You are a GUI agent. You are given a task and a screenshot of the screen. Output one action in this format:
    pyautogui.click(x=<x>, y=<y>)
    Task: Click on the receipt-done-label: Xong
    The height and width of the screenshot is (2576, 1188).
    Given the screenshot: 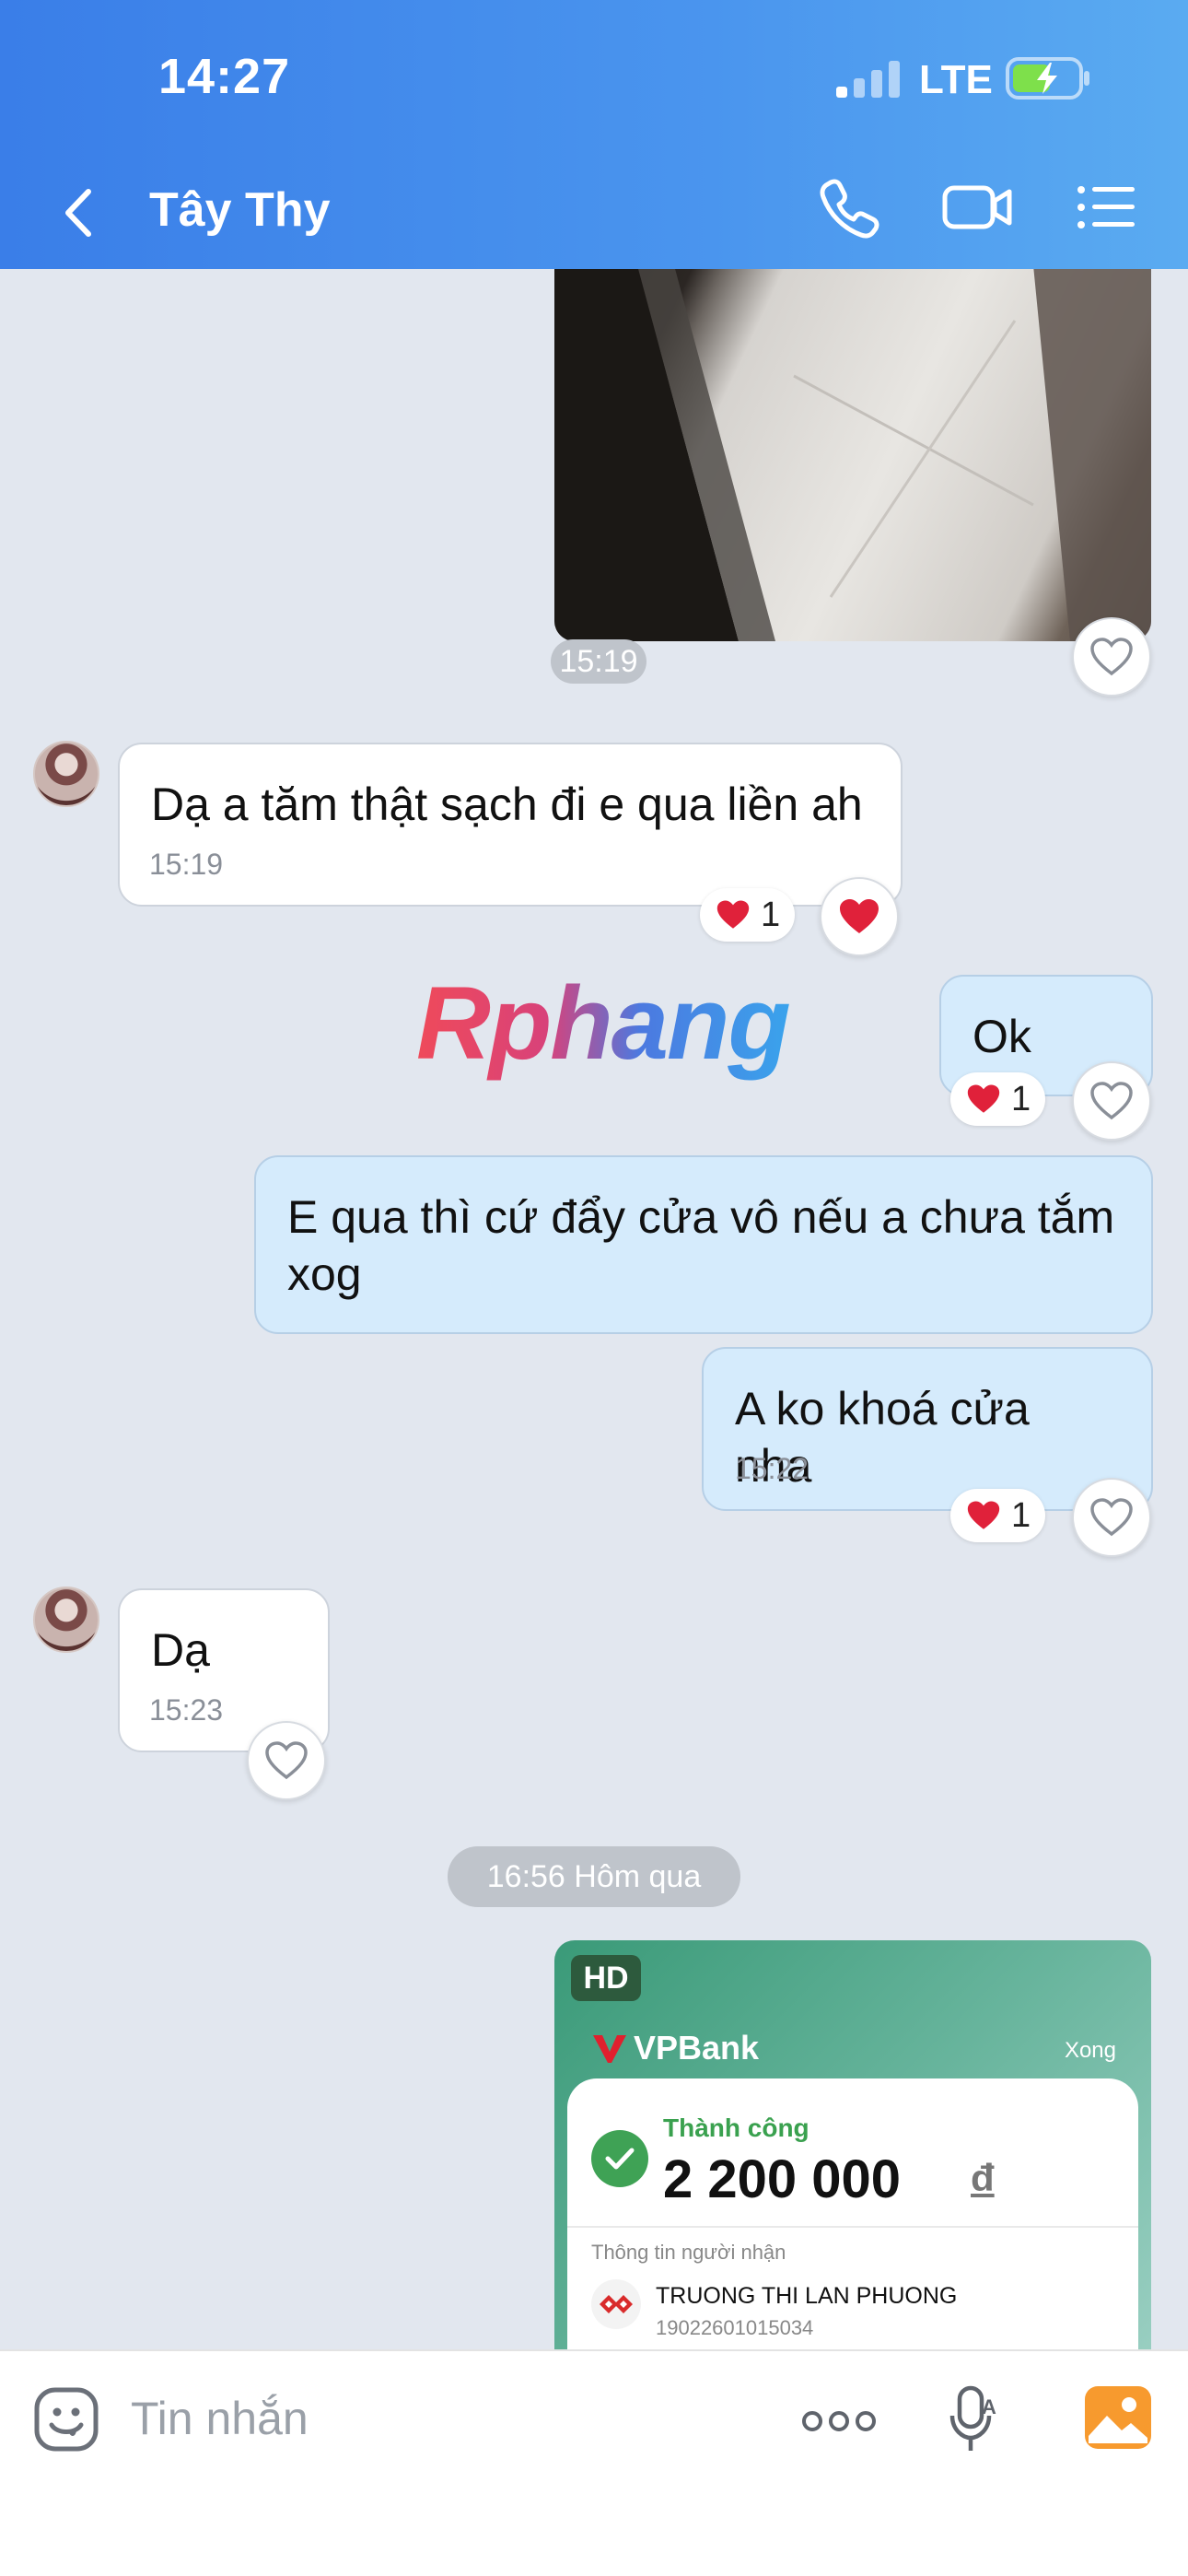 What is the action you would take?
    pyautogui.click(x=1090, y=2050)
    